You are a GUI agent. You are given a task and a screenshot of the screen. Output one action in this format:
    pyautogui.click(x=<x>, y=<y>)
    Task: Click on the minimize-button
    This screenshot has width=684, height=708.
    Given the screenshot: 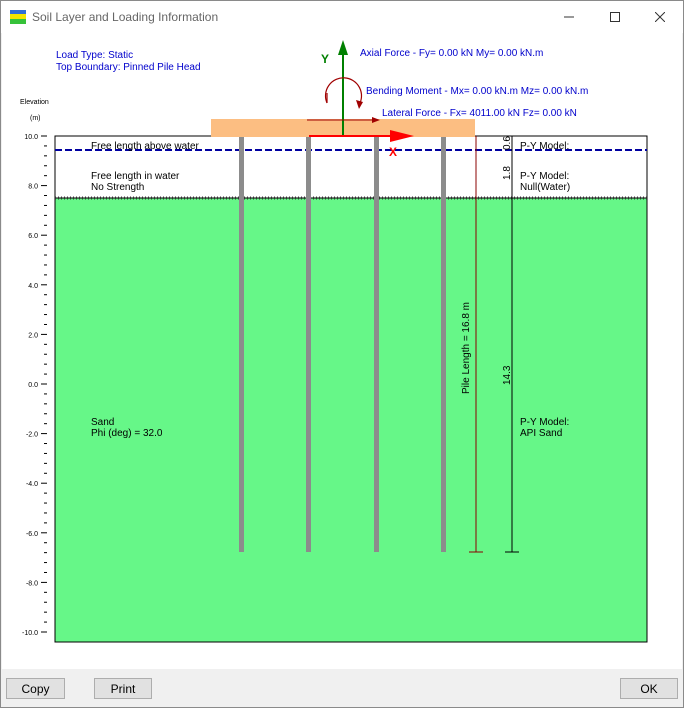 What is the action you would take?
    pyautogui.click(x=569, y=17)
    